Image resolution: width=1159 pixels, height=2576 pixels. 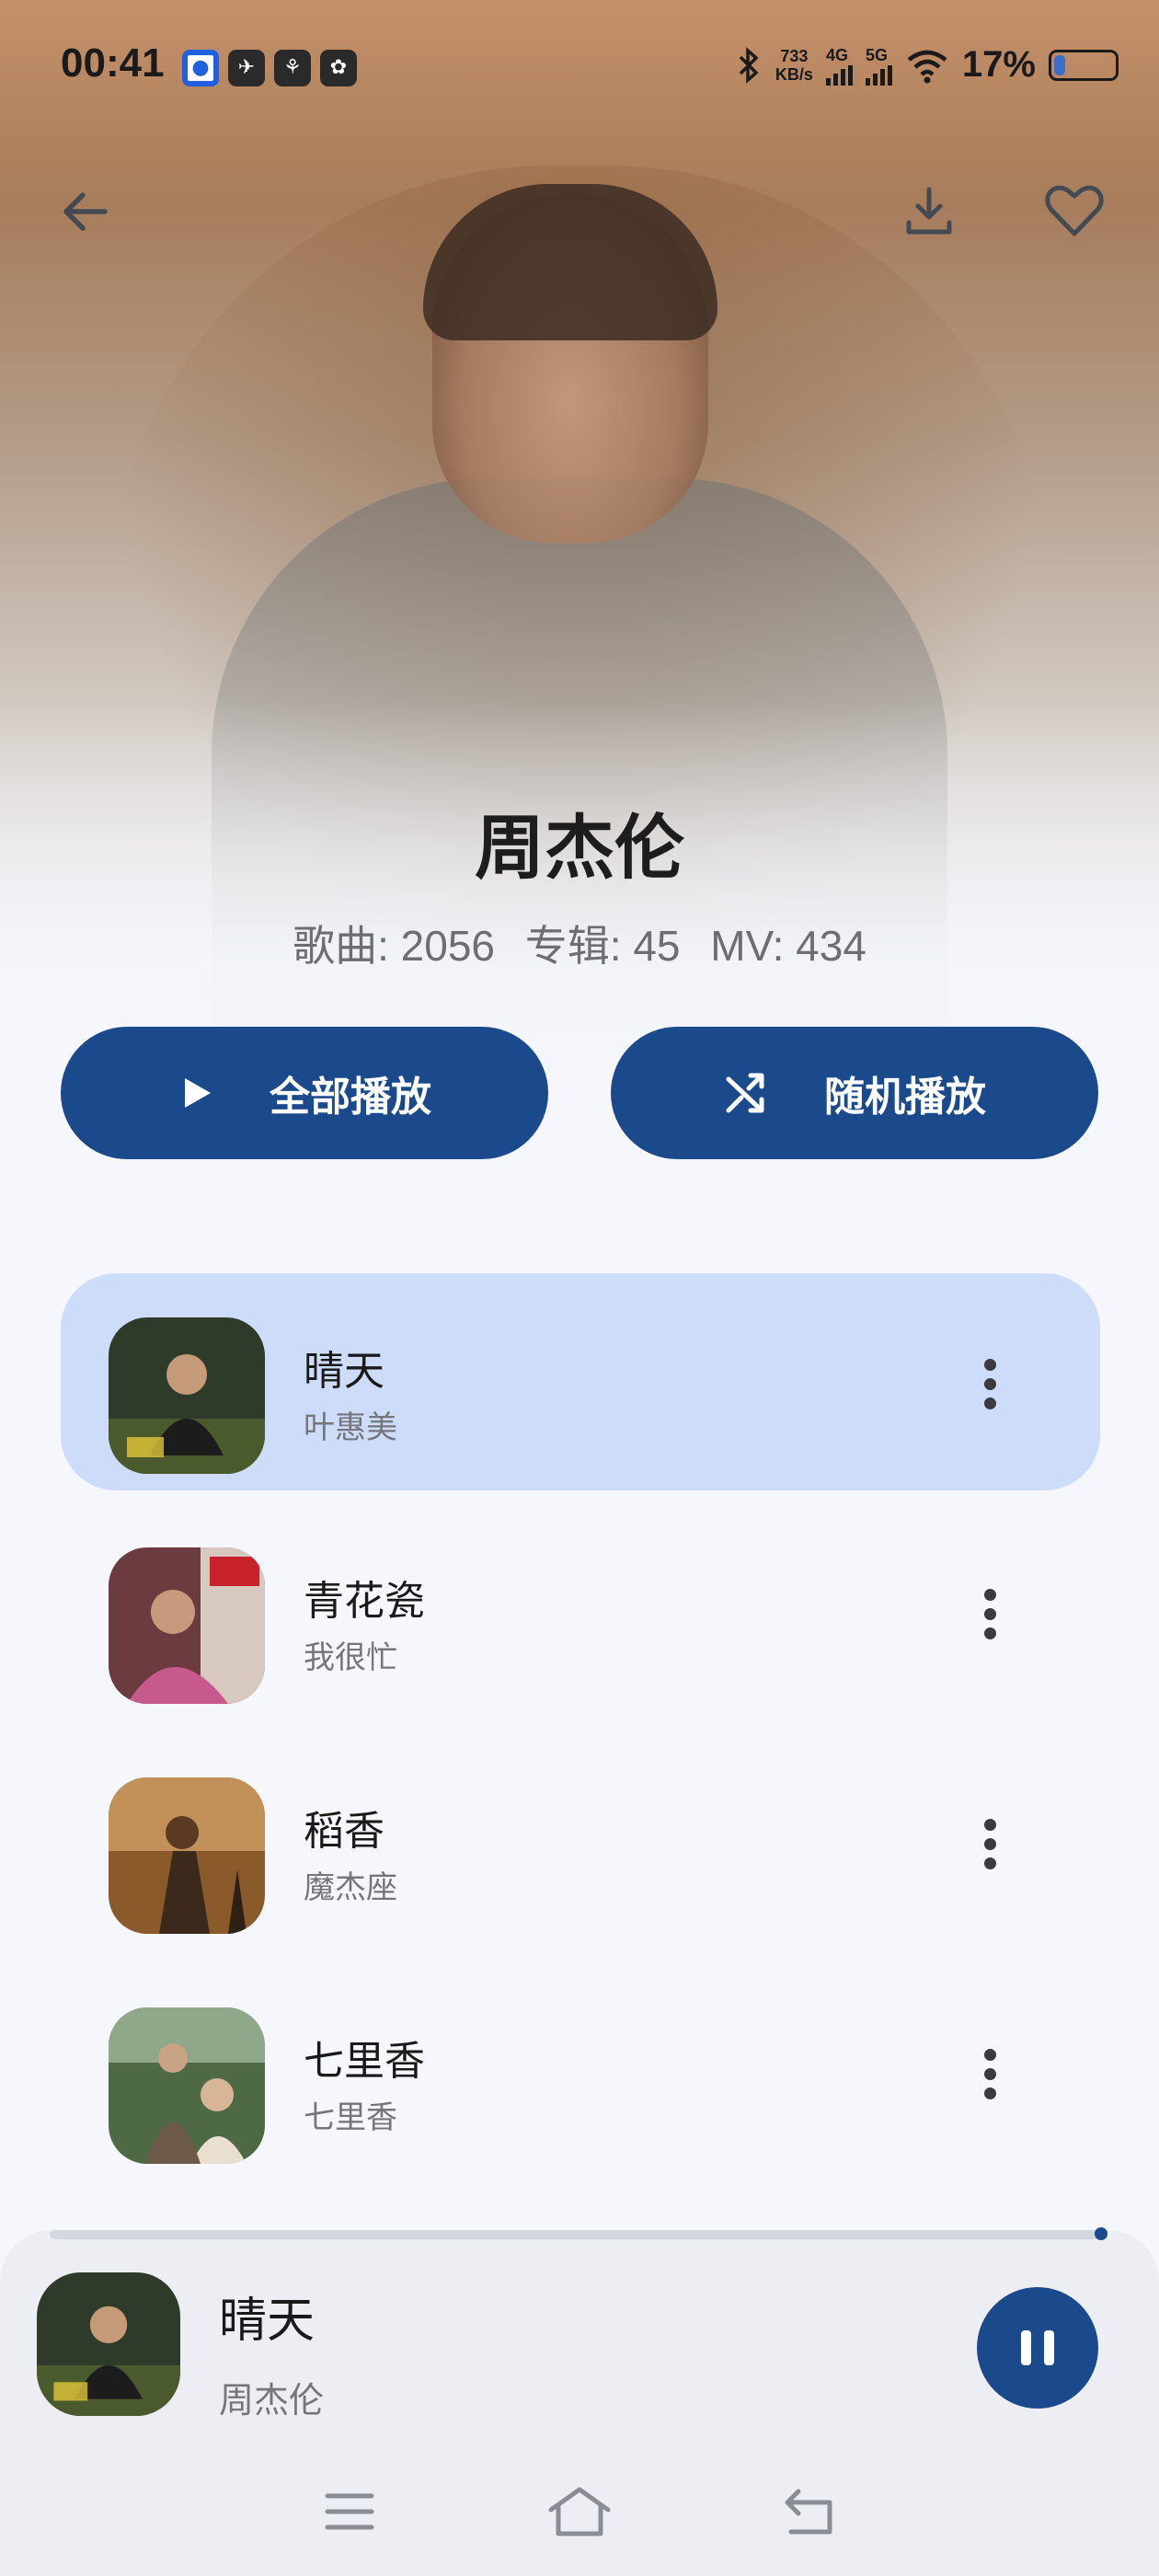 I want to click on heart-icon, so click(x=1074, y=210).